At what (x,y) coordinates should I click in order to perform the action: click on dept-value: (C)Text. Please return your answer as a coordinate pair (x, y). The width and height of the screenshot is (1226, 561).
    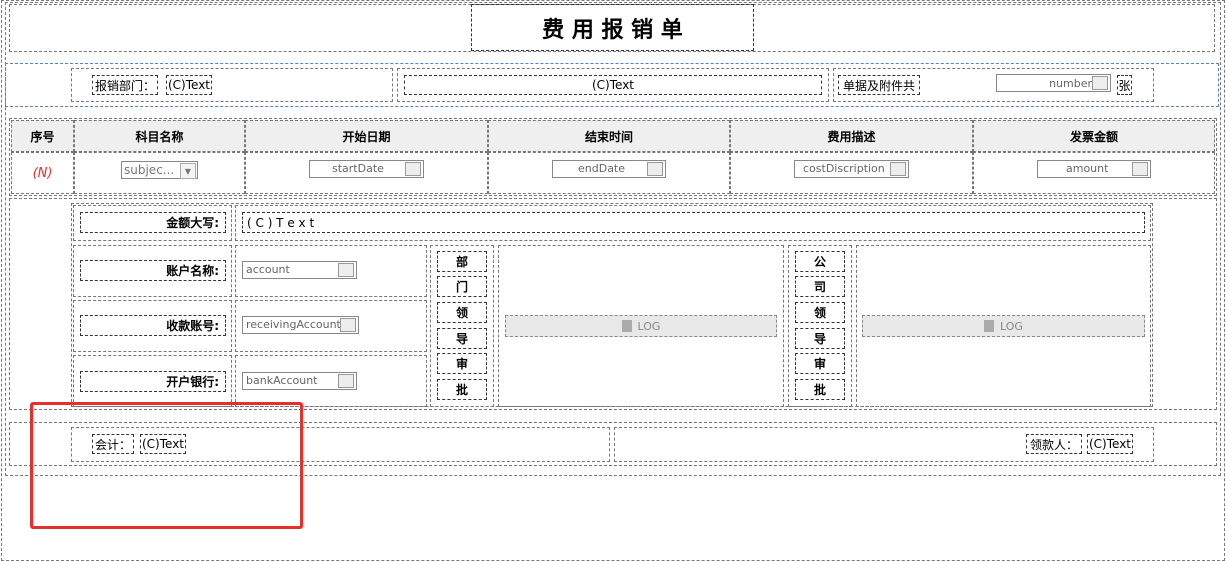
    Looking at the image, I should click on (189, 85).